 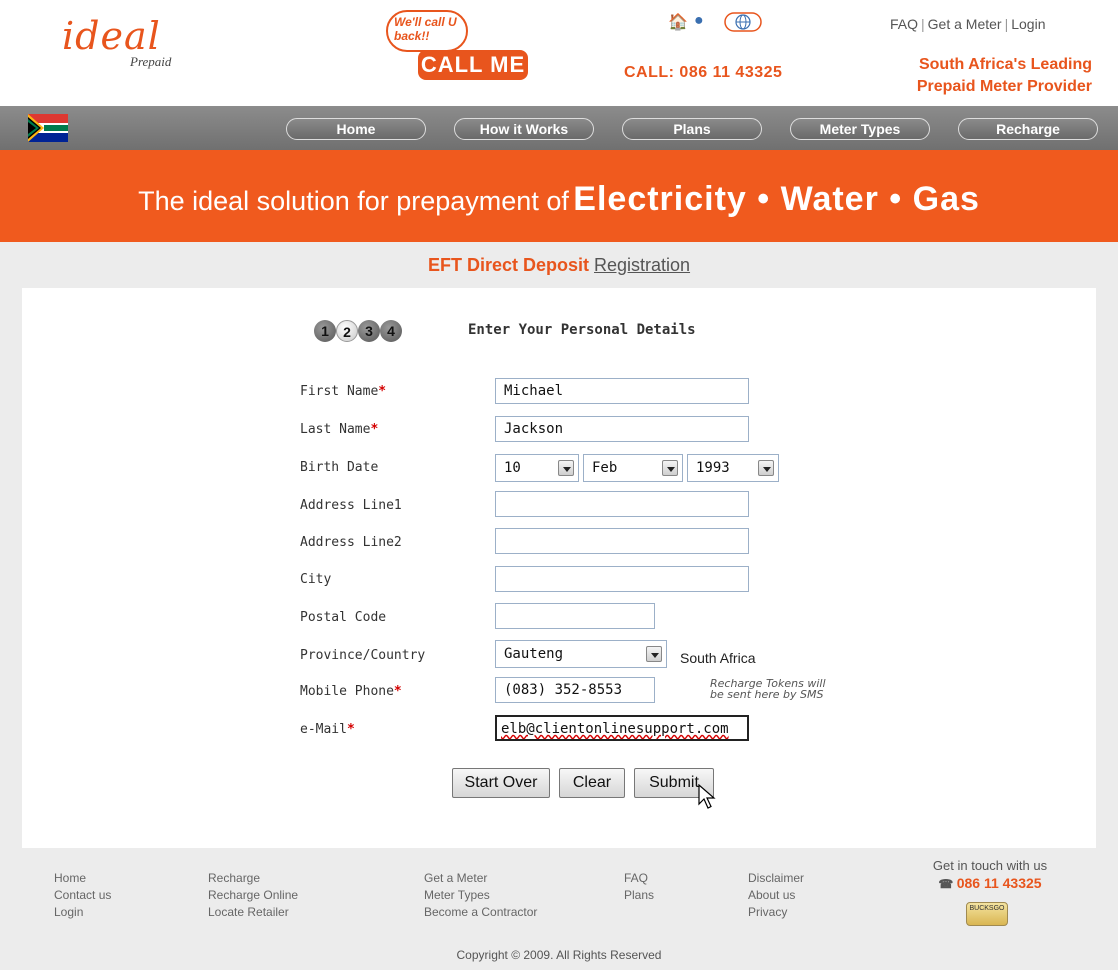 What do you see at coordinates (111, 36) in the screenshot?
I see `logo-word: ideal` at bounding box center [111, 36].